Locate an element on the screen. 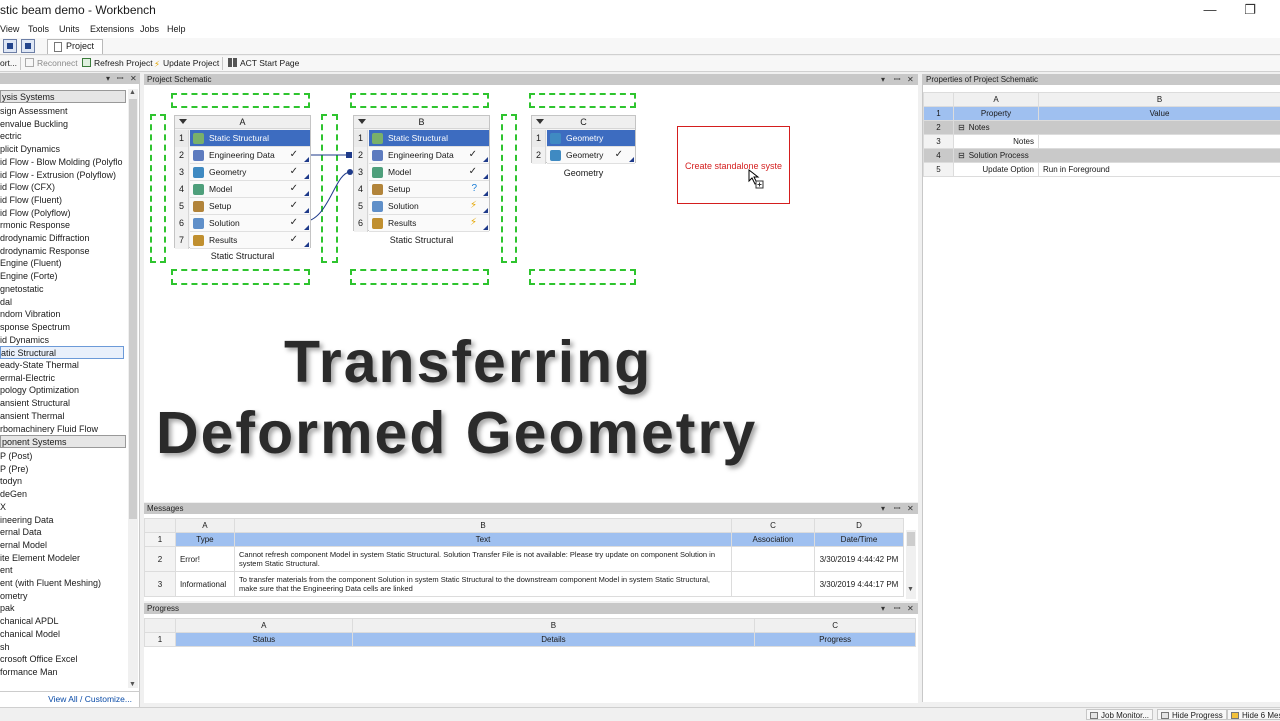  toolbox-item: id Flow (Fluent) is located at coordinates (62, 200).